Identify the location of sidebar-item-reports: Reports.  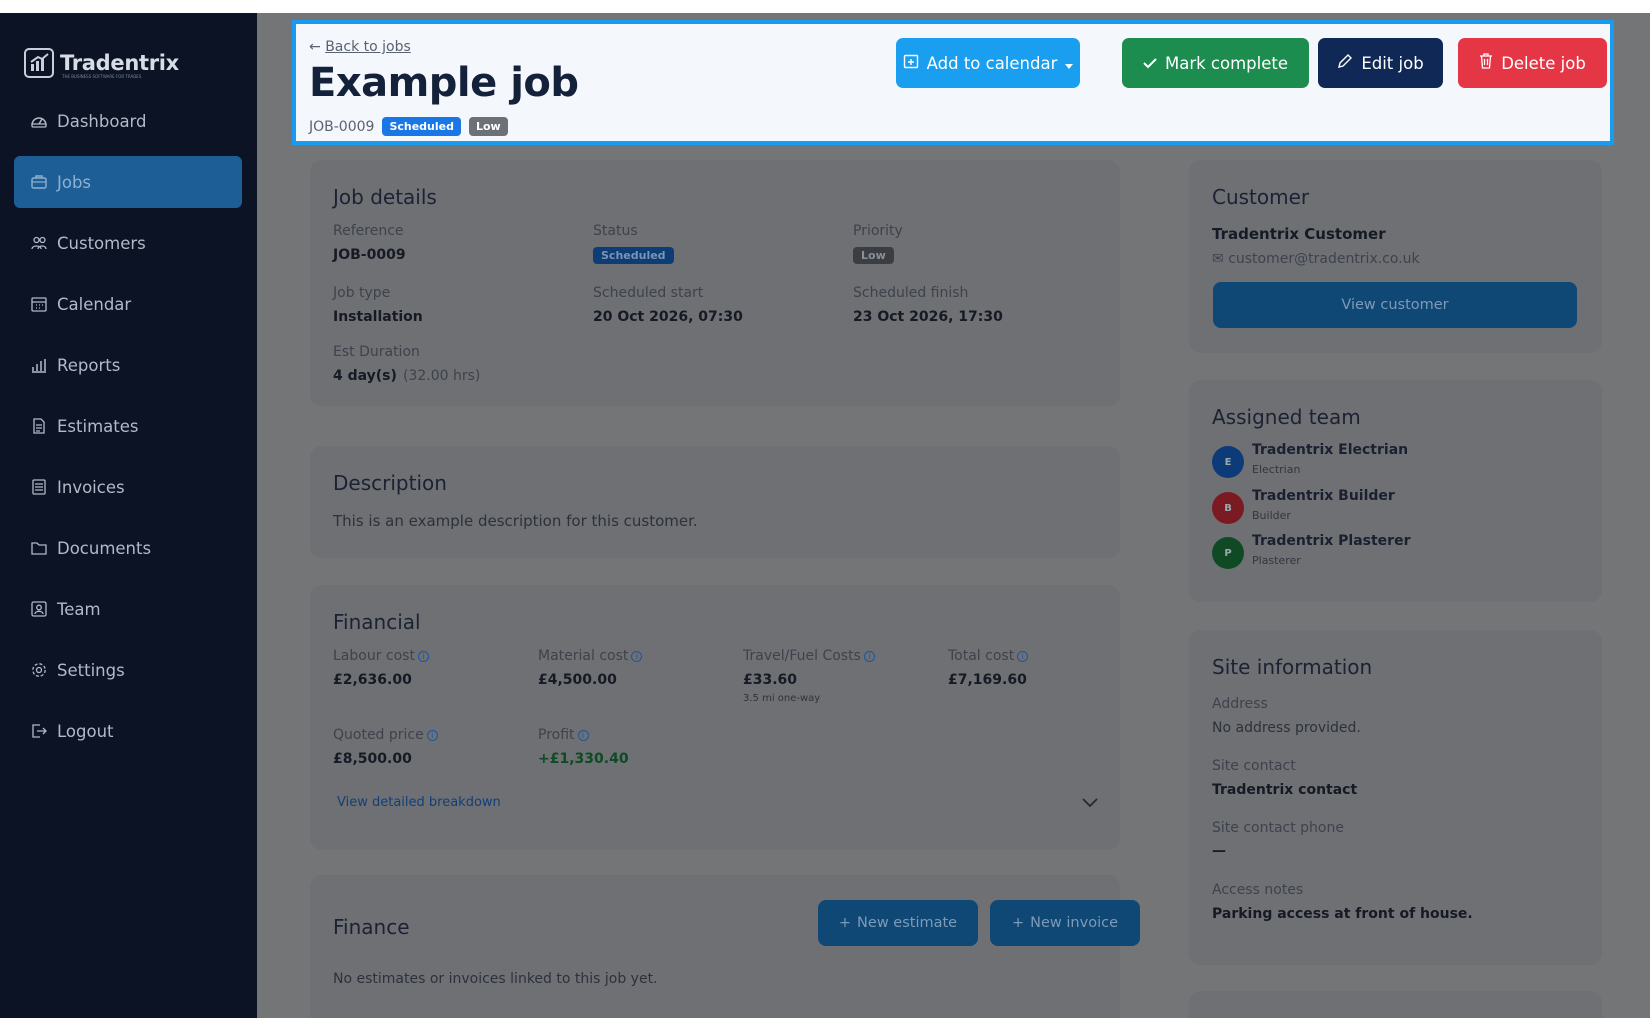
(128, 365).